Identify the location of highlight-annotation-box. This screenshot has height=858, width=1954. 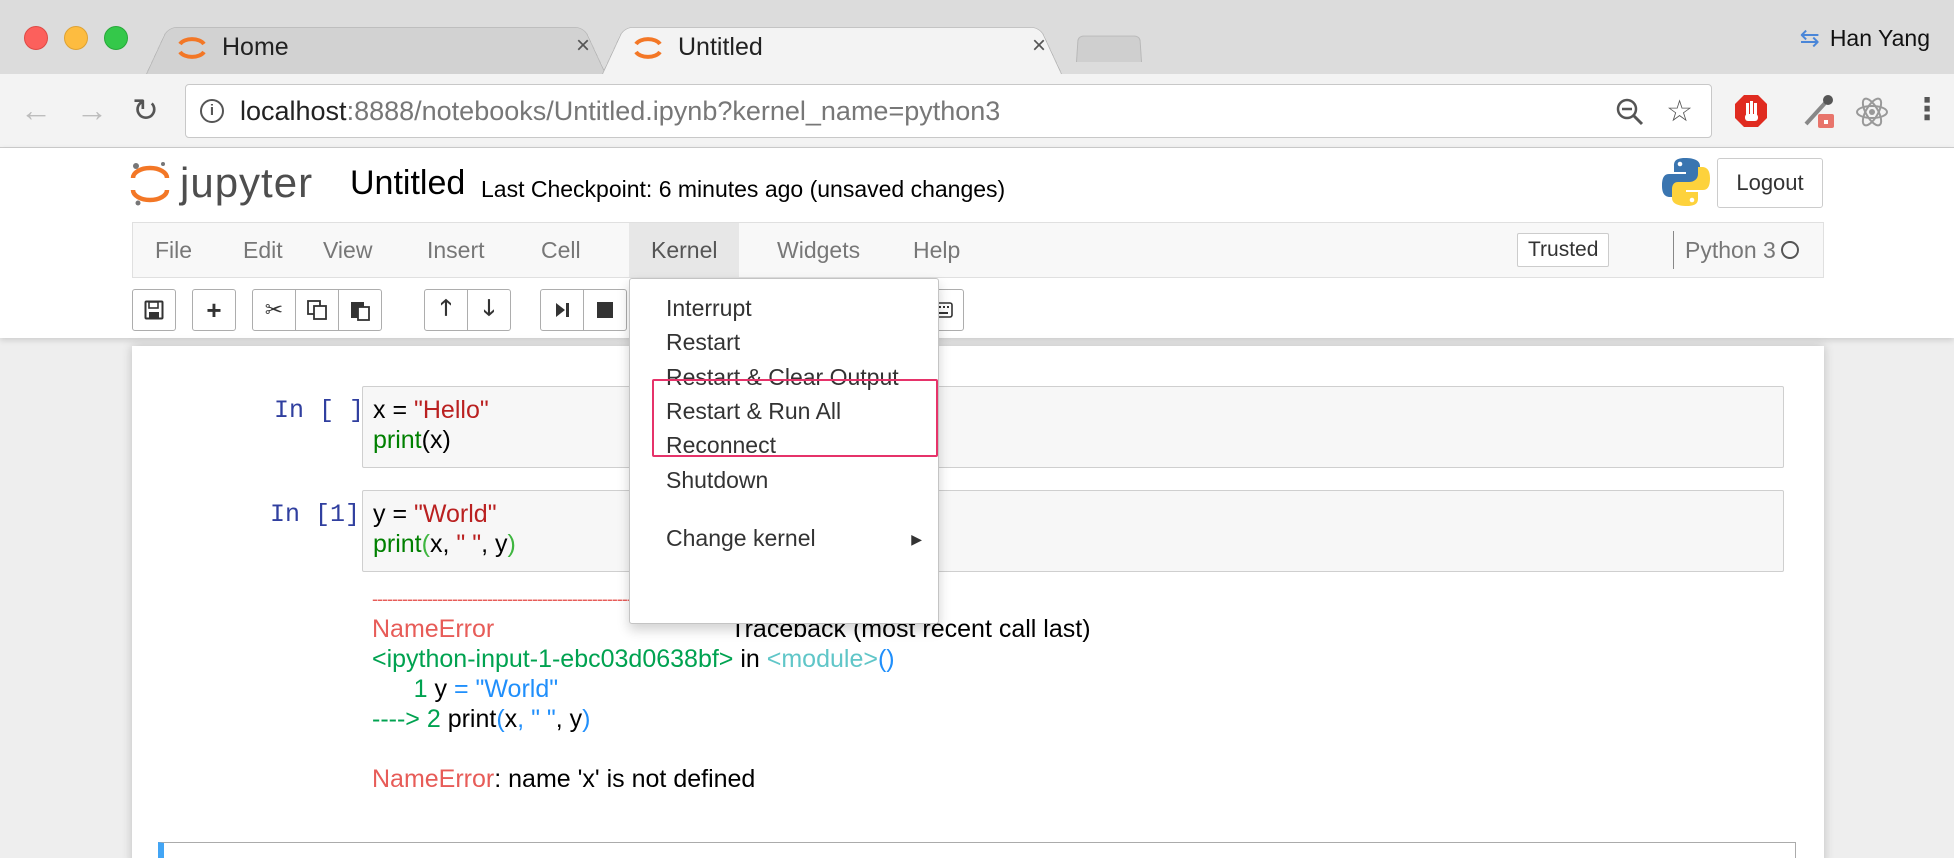
(795, 418).